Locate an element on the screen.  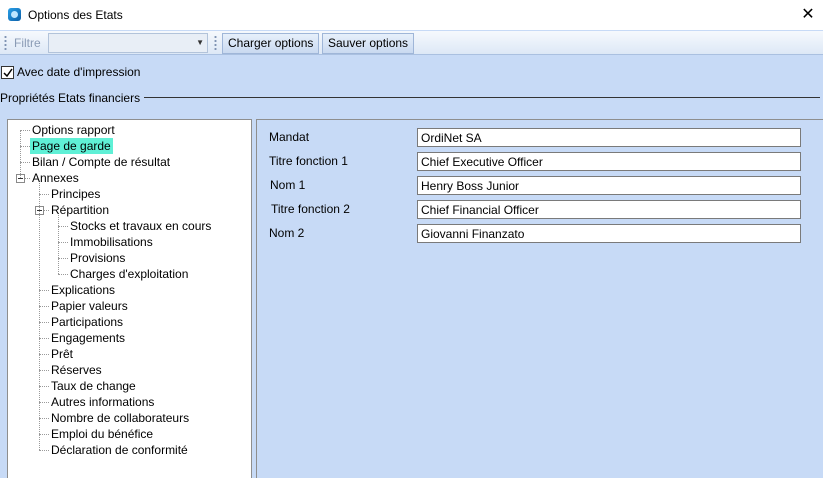
app-icon is located at coordinates (14, 14).